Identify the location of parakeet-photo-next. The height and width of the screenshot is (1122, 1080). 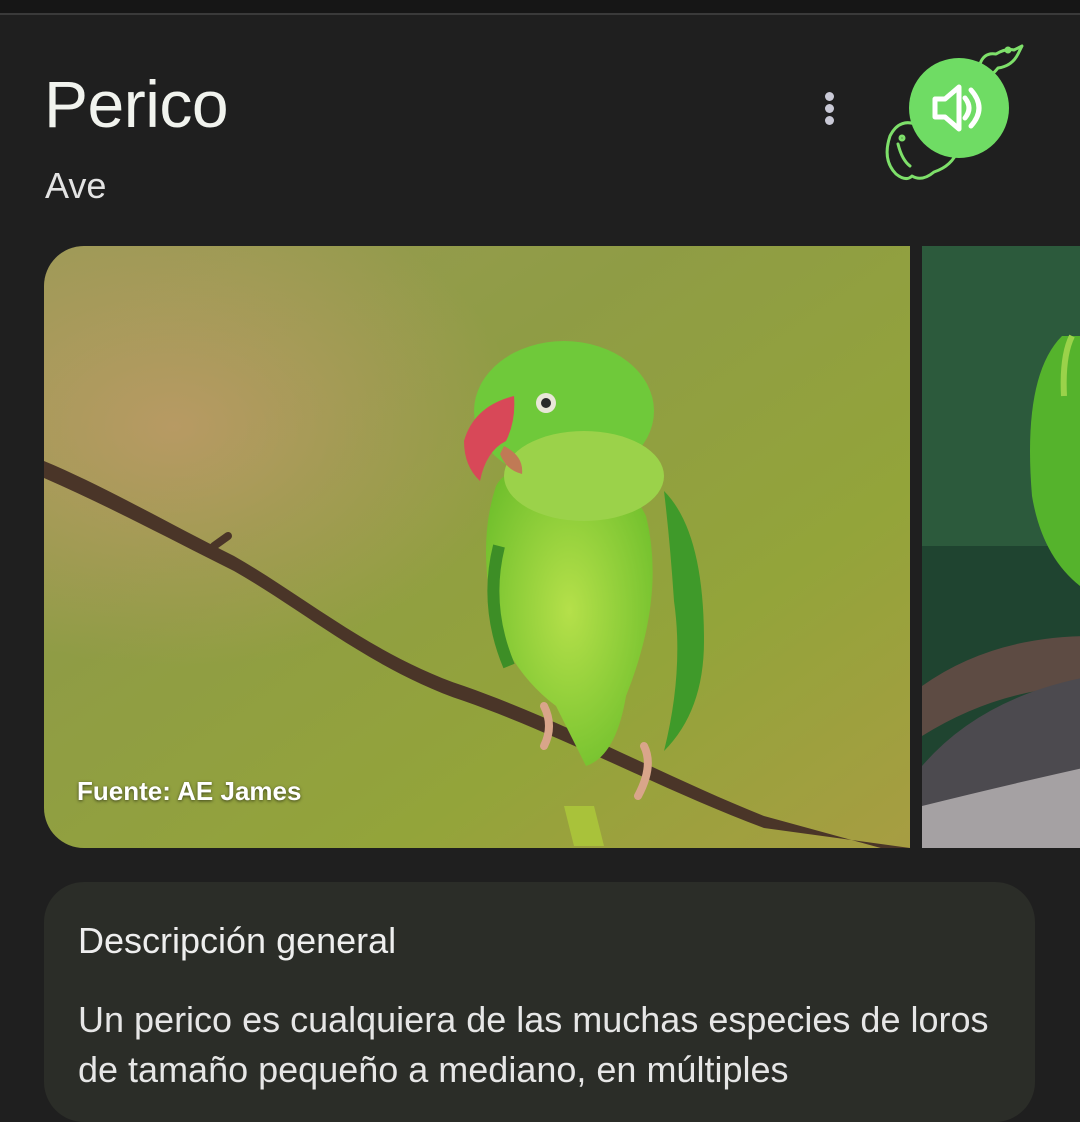
(1001, 547).